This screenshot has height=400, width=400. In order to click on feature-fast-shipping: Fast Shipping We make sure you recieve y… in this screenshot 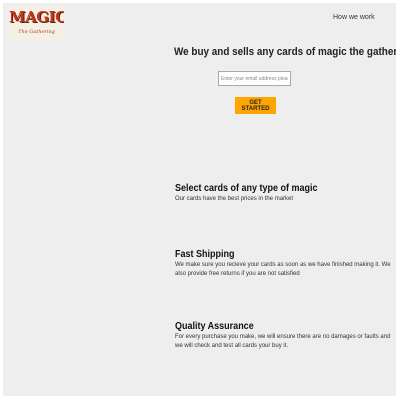, I will do `click(285, 264)`.